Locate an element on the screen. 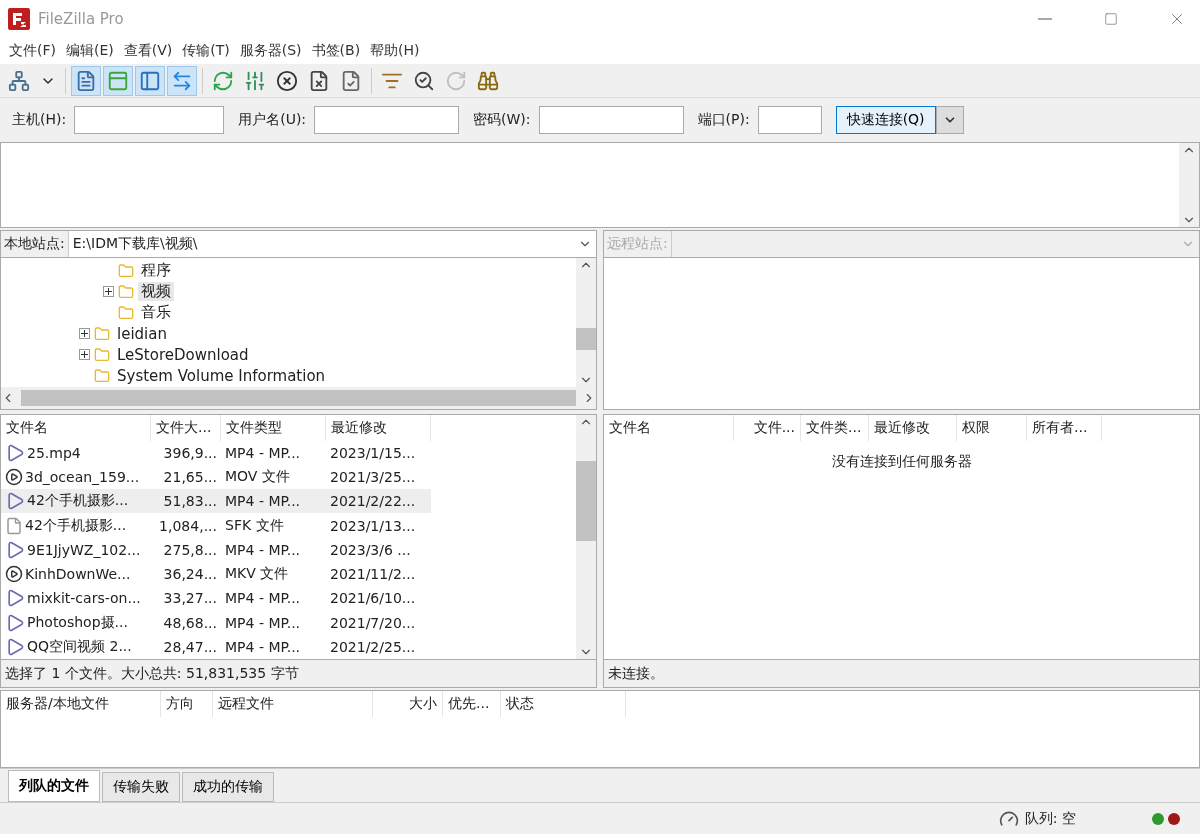 The image size is (1200, 834). table-cell-text: MKV 文件 is located at coordinates (257, 574).